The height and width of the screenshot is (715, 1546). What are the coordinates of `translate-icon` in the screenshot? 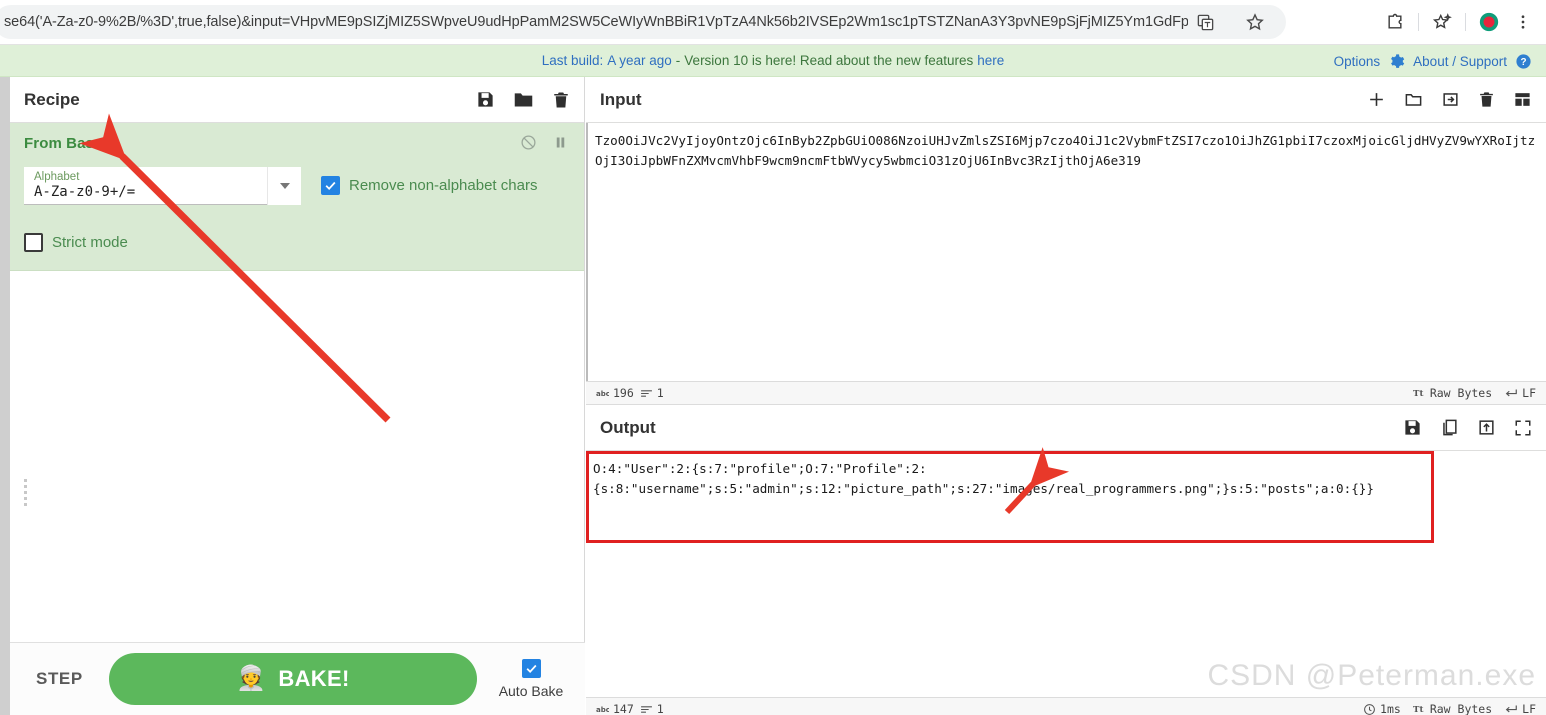 It's located at (1205, 22).